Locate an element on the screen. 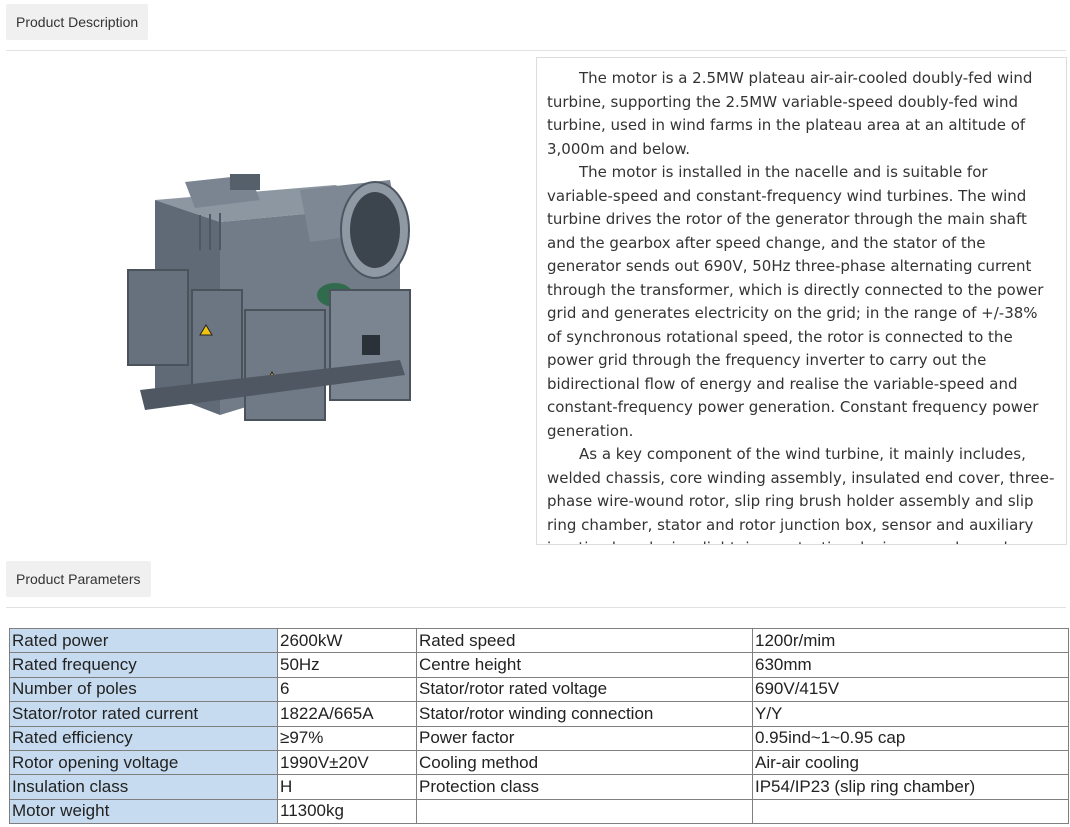 The height and width of the screenshot is (827, 1070). param-label: Cooling method is located at coordinates (584, 762).